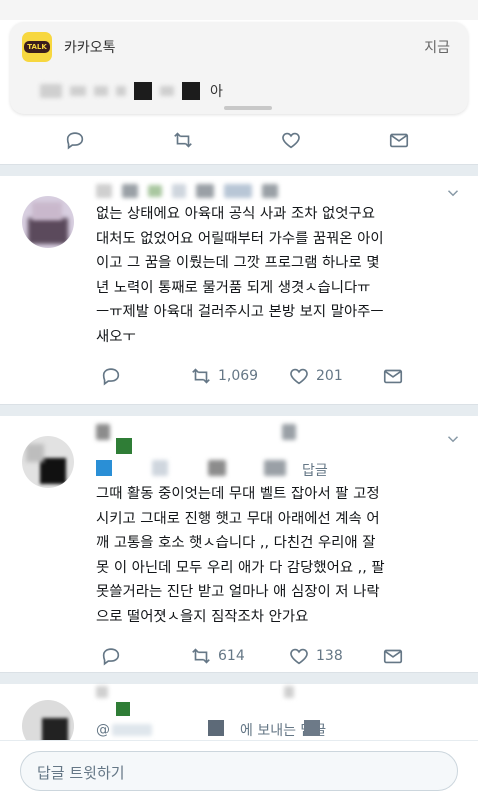  I want to click on notification-app-name: 카카오톡, so click(90, 48).